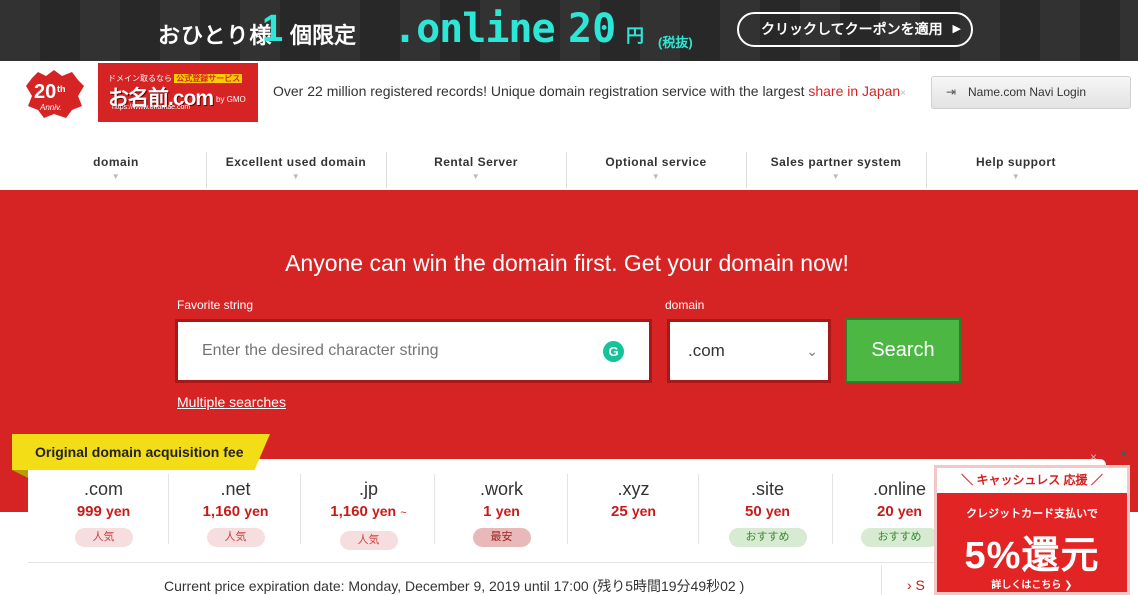 This screenshot has height=595, width=1138. Describe the element at coordinates (613, 351) in the screenshot. I see `grammarly-icon: G` at that location.